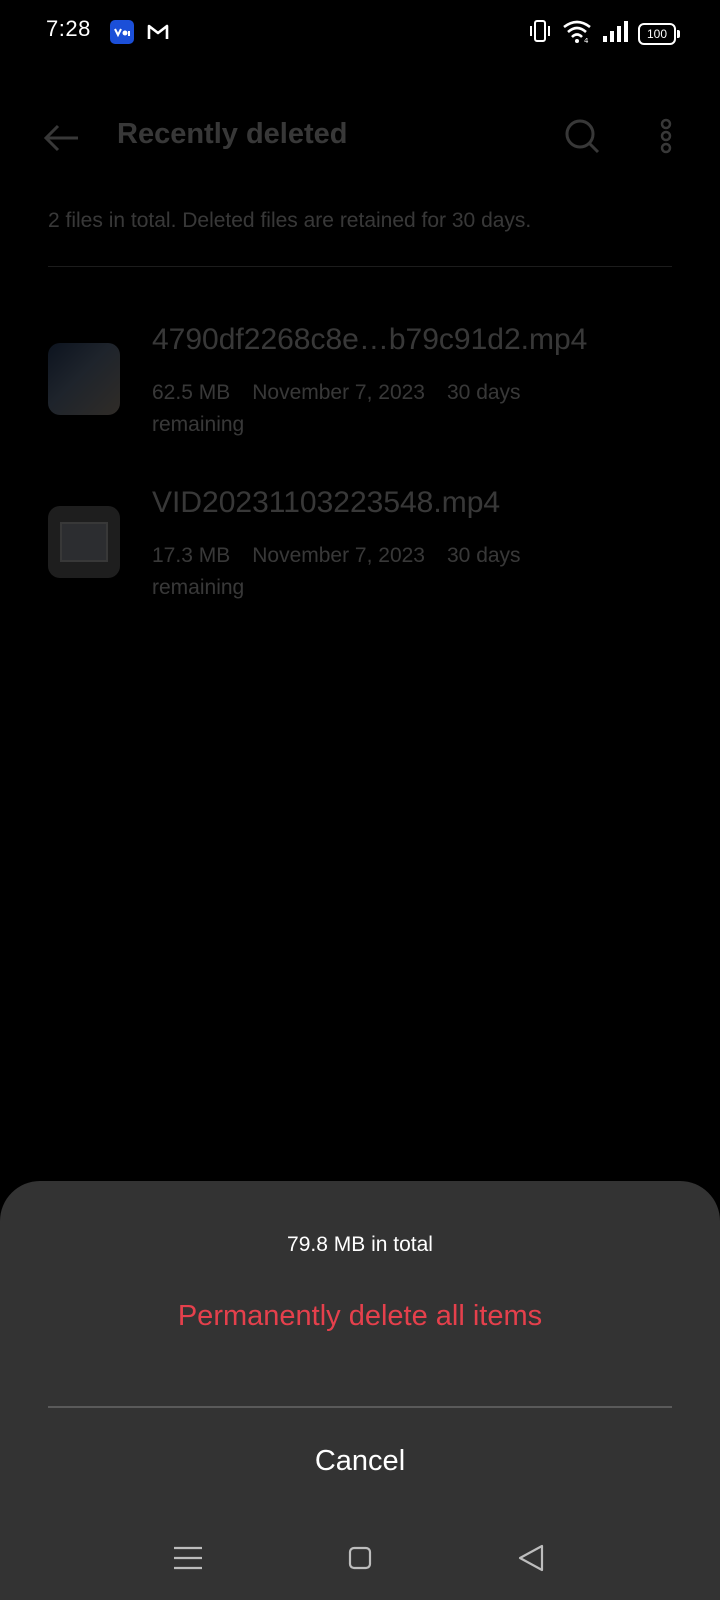 This screenshot has width=720, height=1600. Describe the element at coordinates (577, 33) in the screenshot. I see `wifi-icon: 4` at that location.